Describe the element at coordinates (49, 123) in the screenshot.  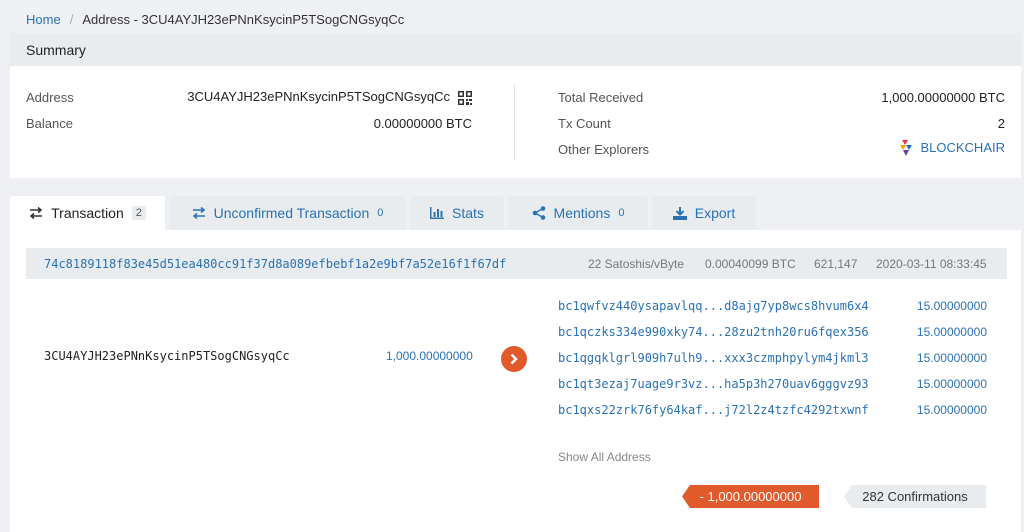
I see `balance-label: Balance` at that location.